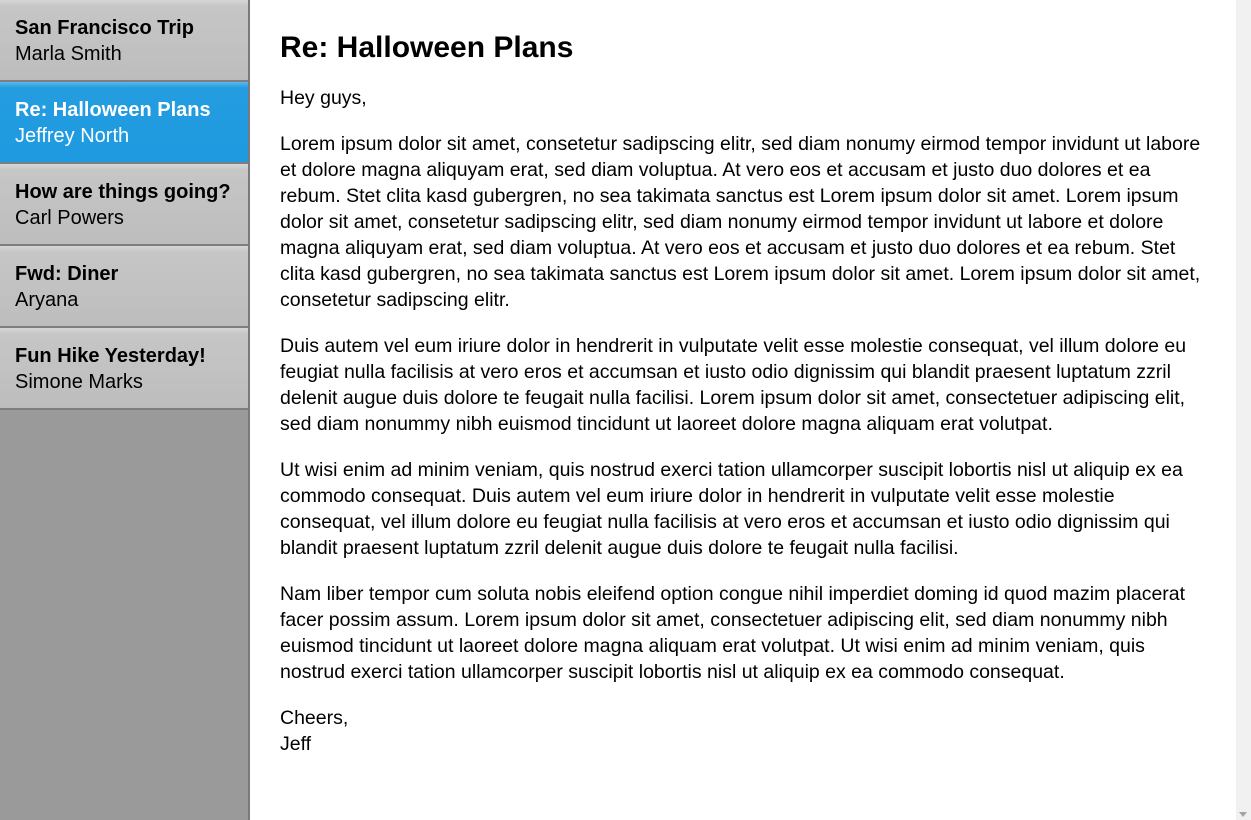 This screenshot has width=1251, height=820. What do you see at coordinates (104, 28) in the screenshot?
I see `mail-subject: San Francisco Trip` at bounding box center [104, 28].